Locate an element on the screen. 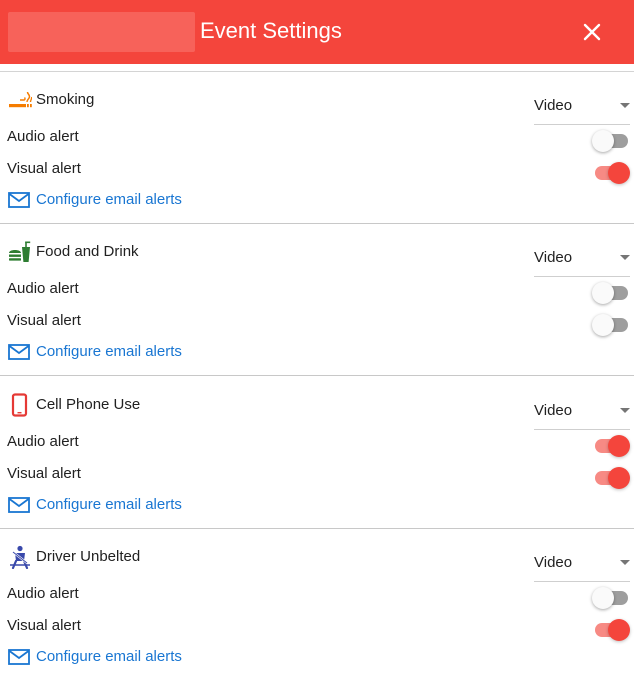 Image resolution: width=634 pixels, height=681 pixels. event-name: Cell Phone Use is located at coordinates (88, 404).